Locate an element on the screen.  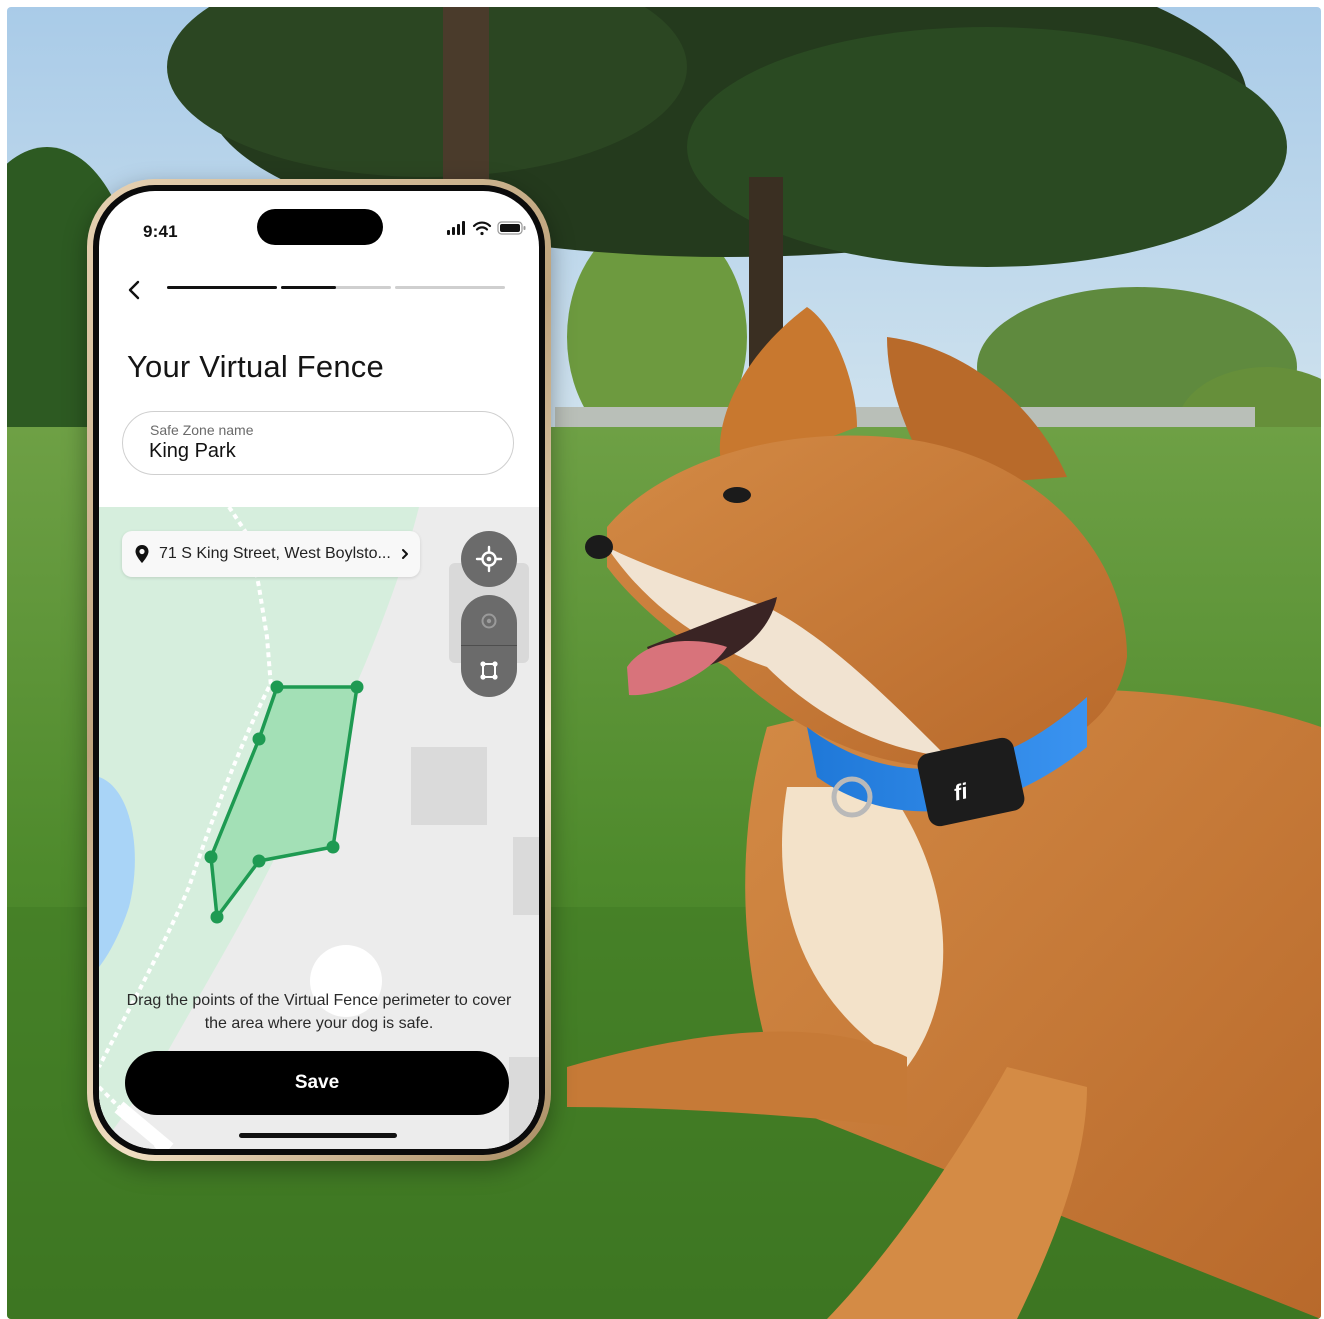
chevron-right-icon is located at coordinates (405, 554).